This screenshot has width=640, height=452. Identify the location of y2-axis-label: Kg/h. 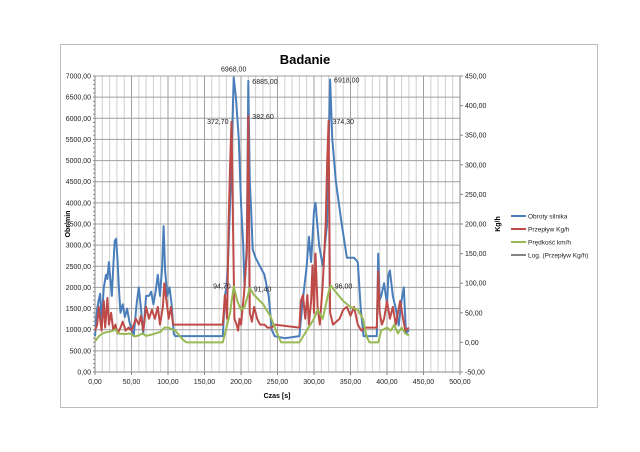
(498, 224).